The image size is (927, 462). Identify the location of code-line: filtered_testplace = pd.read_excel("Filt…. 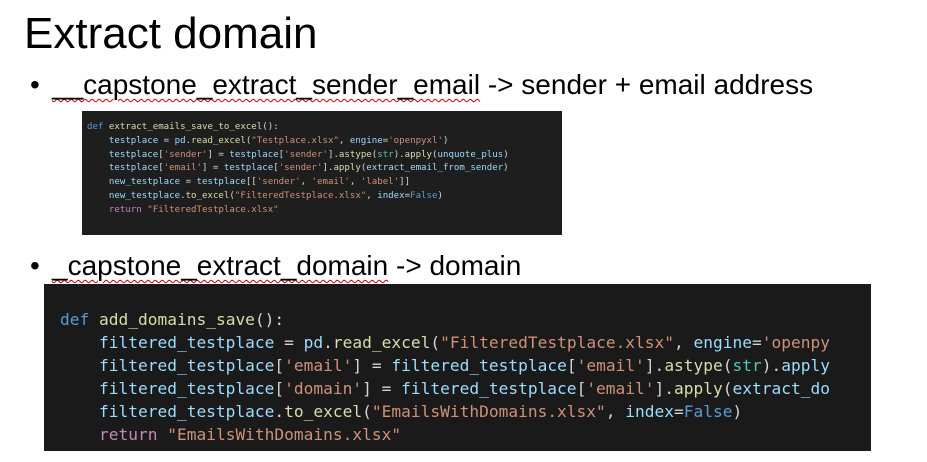
(464, 342).